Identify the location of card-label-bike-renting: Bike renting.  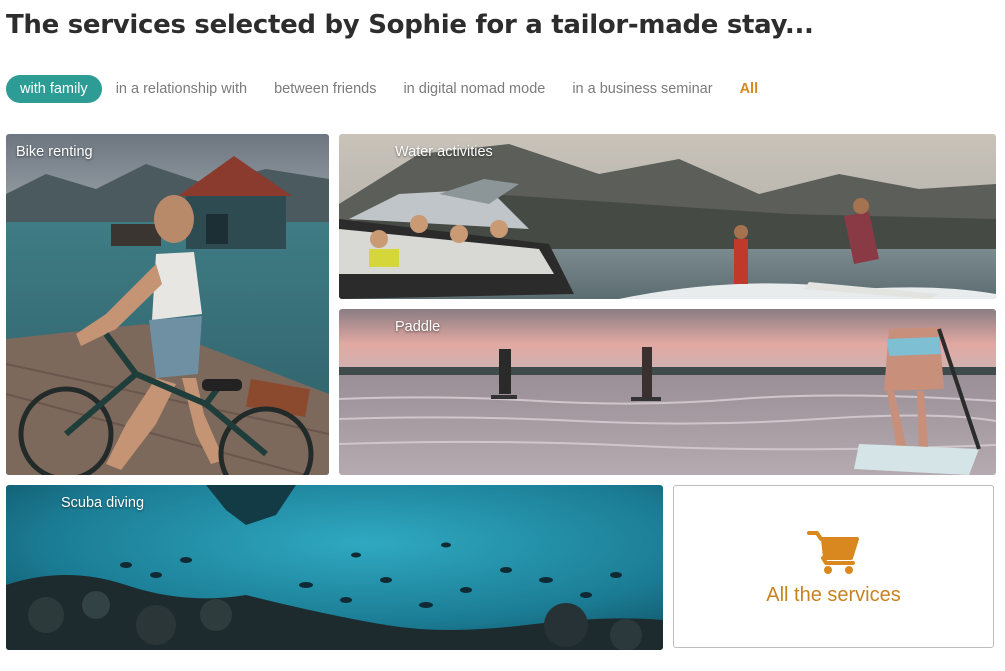
(54, 152).